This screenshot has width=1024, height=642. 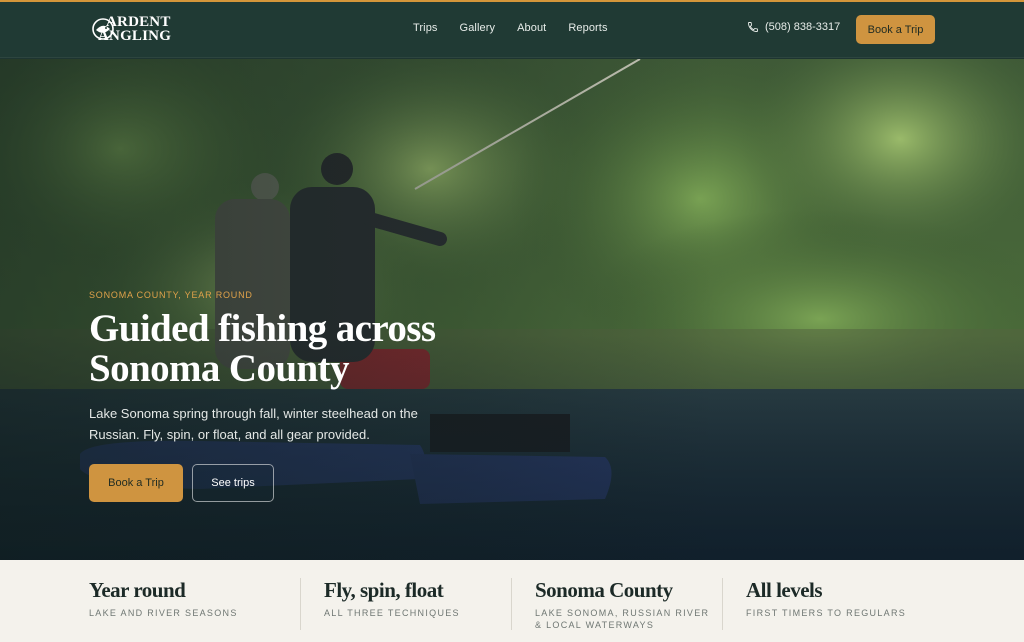 I want to click on hero-eyebrow: SONOMA COUNTY, YEAR ROUND, so click(x=171, y=295).